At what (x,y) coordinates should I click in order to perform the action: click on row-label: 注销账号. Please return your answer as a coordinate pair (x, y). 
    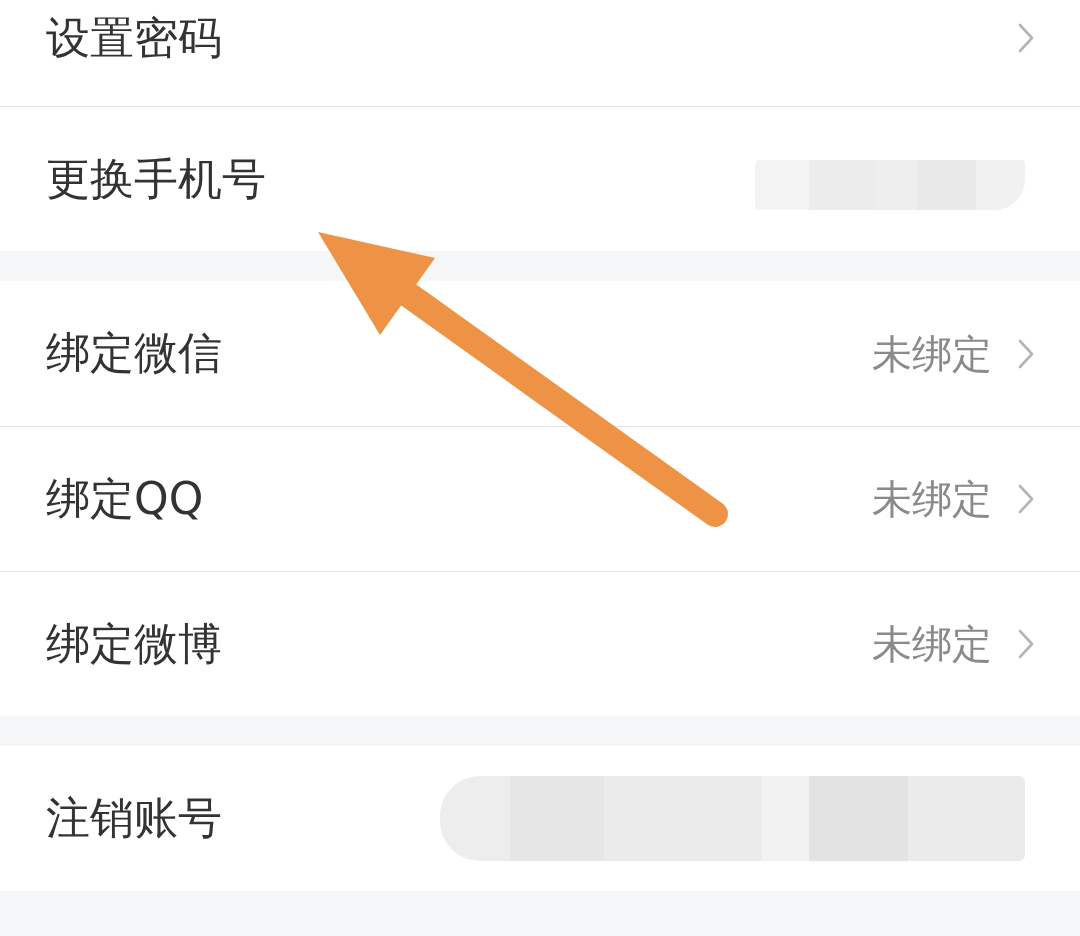
    Looking at the image, I should click on (134, 818).